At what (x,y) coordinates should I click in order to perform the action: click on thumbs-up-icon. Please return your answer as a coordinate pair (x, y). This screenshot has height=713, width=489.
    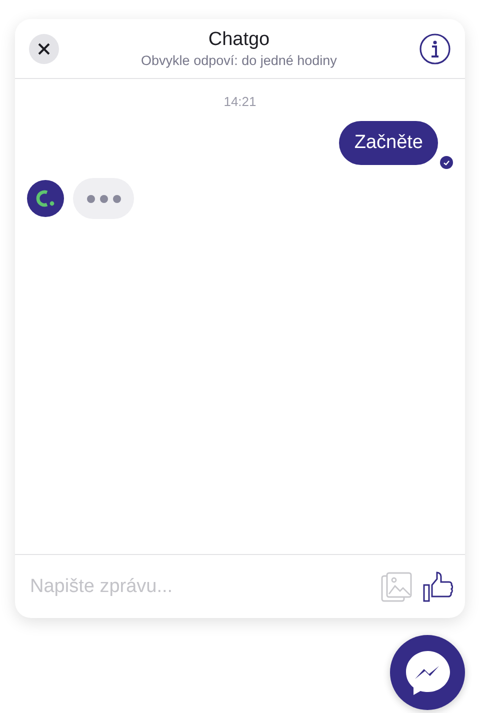
    Looking at the image, I should click on (438, 586).